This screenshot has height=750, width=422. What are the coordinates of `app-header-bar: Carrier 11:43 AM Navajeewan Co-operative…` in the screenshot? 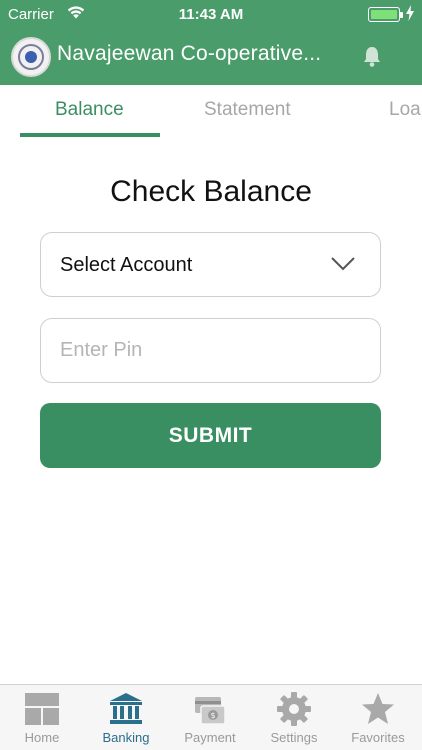 It's located at (211, 42).